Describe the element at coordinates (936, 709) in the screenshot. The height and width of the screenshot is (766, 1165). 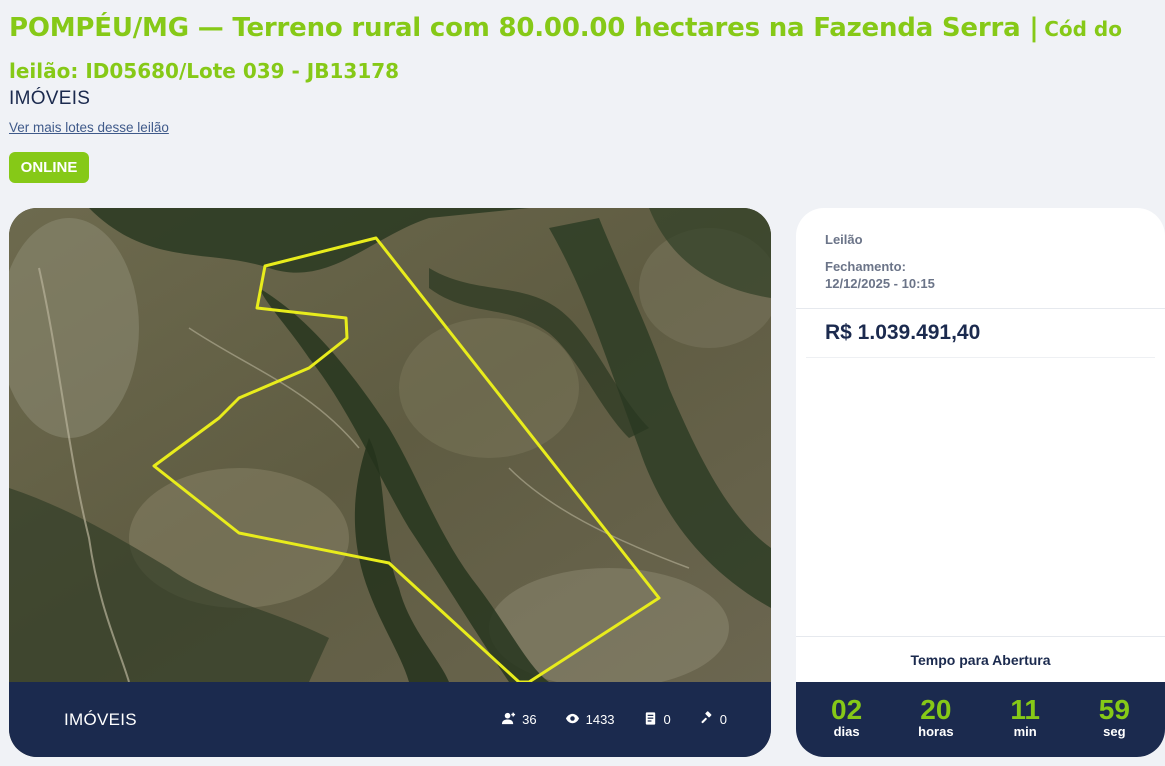
I see `countdown-hours-value: 20` at that location.